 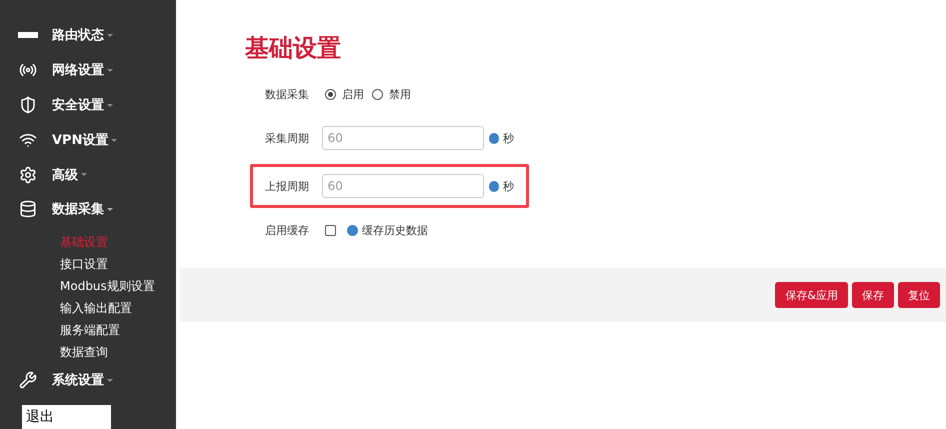 What do you see at coordinates (77, 285) in the screenshot?
I see `nav-subitem: Modbus规则设置` at bounding box center [77, 285].